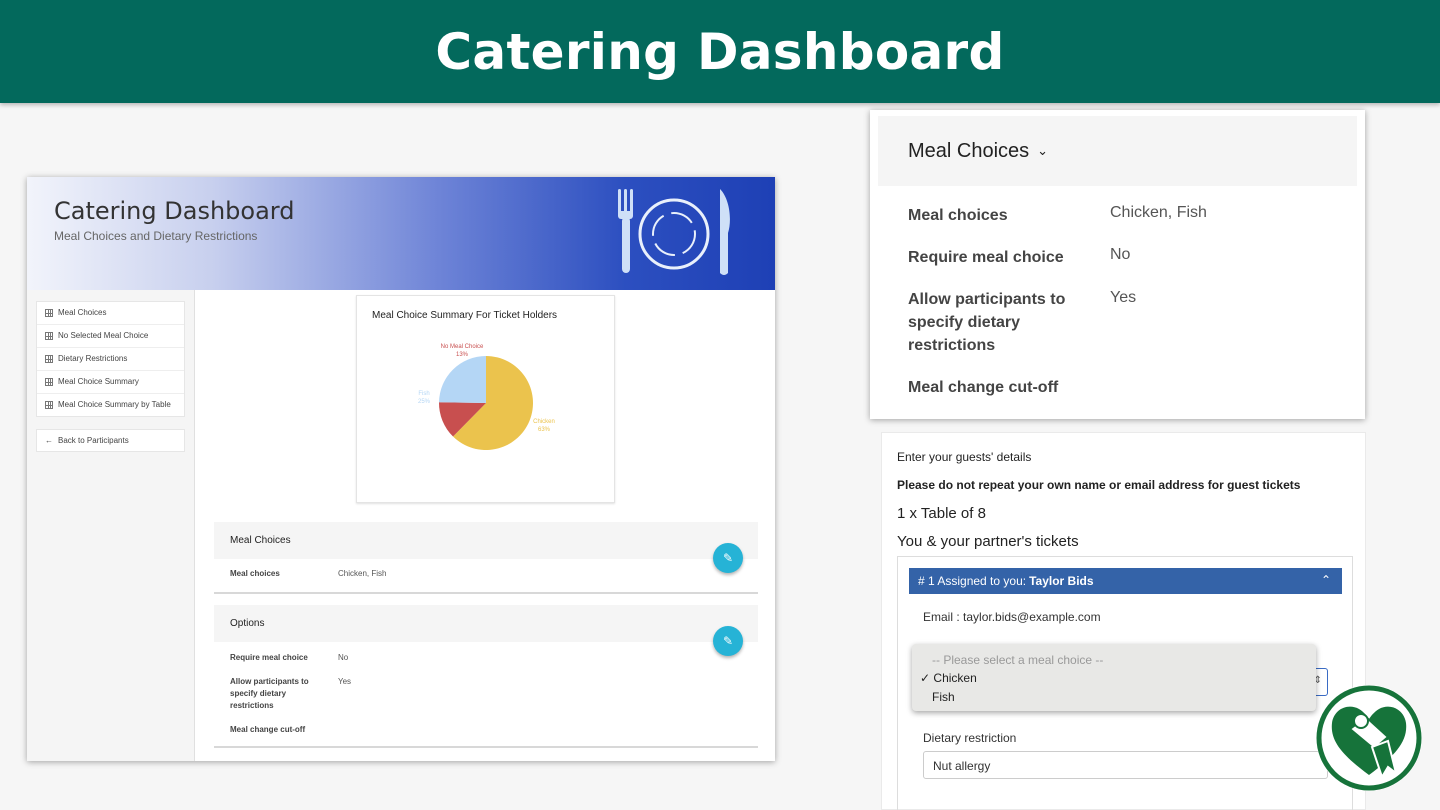 This screenshot has width=1440, height=810. Describe the element at coordinates (49, 440) in the screenshot. I see `arrow-left-icon: ←` at that location.